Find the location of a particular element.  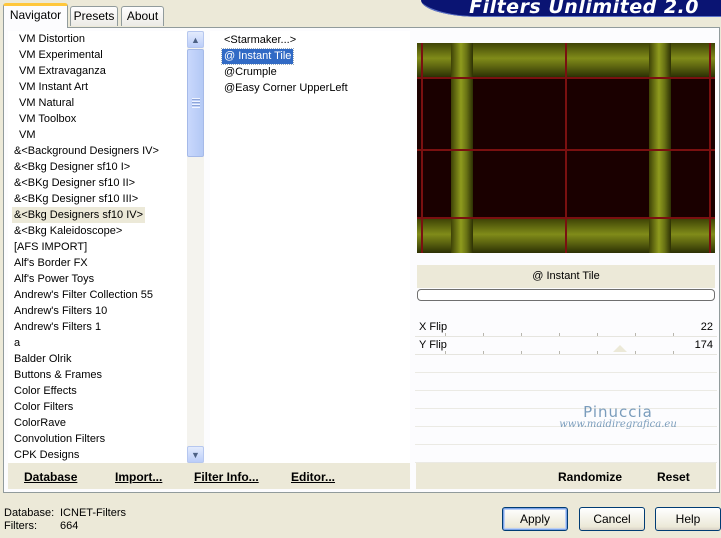

category-item: Andrew's Filters 10 is located at coordinates (60, 311).